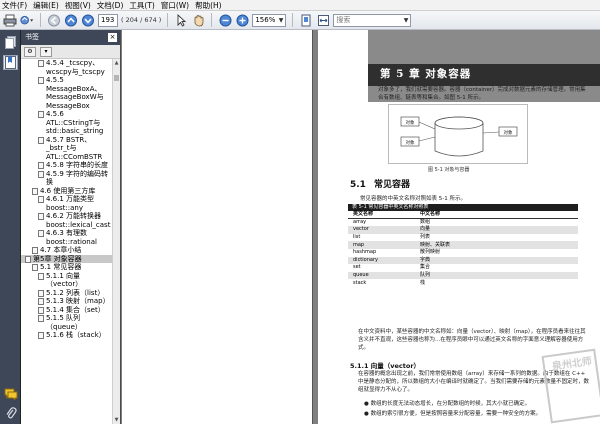 The image size is (600, 424). Describe the element at coordinates (410, 142) in the screenshot. I see `figure-label: 对象` at that location.